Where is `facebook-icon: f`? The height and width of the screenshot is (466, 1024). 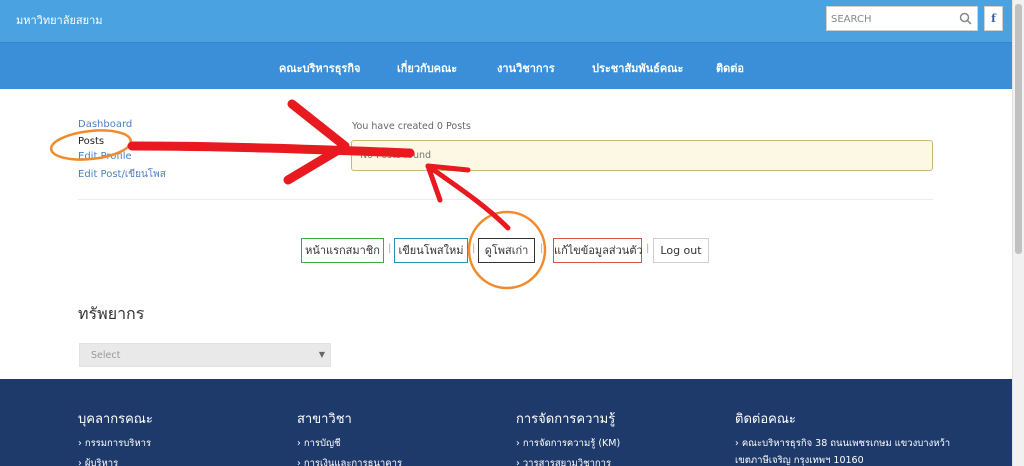
facebook-icon: f is located at coordinates (993, 18).